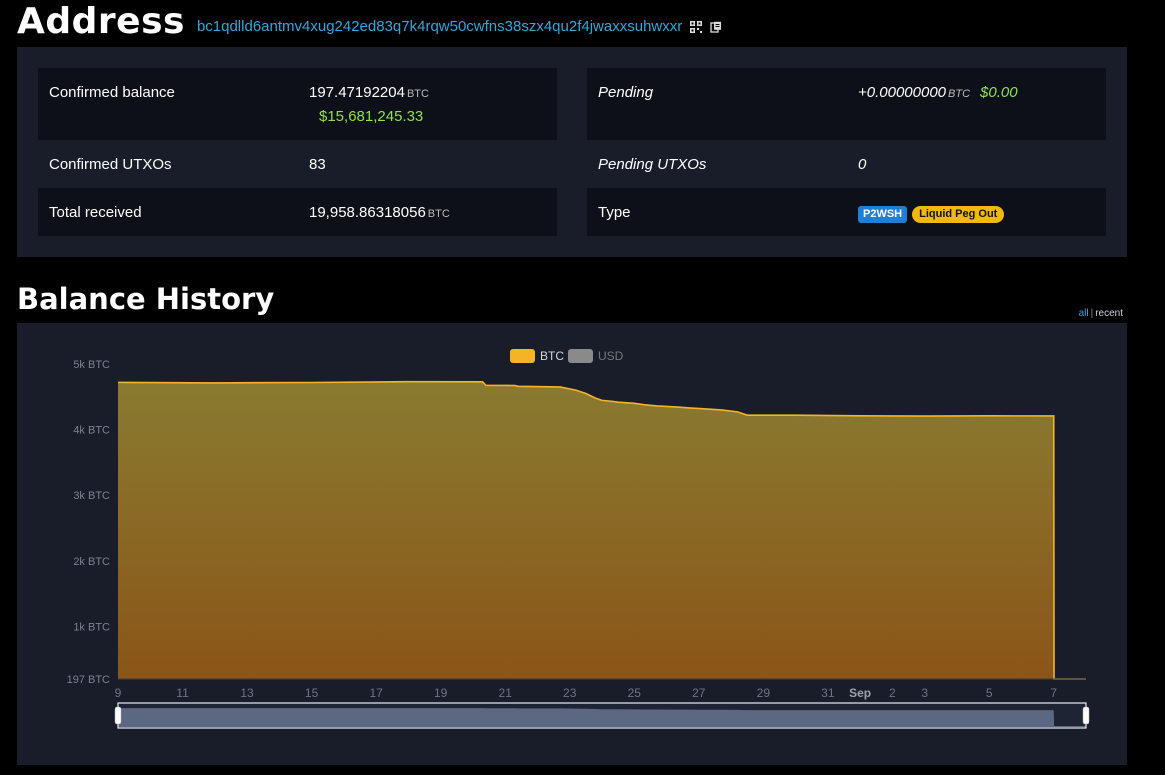 The width and height of the screenshot is (1165, 775). I want to click on pending-amount: +0.00000000, so click(902, 92).